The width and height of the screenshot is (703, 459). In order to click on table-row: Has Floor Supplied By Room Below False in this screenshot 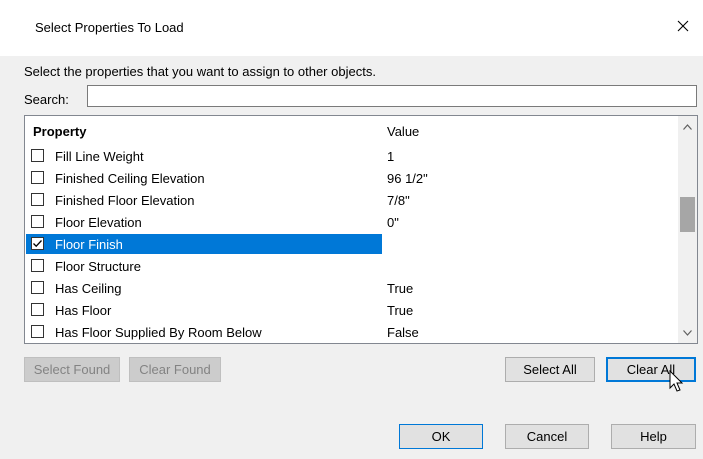, I will do `click(352, 332)`.